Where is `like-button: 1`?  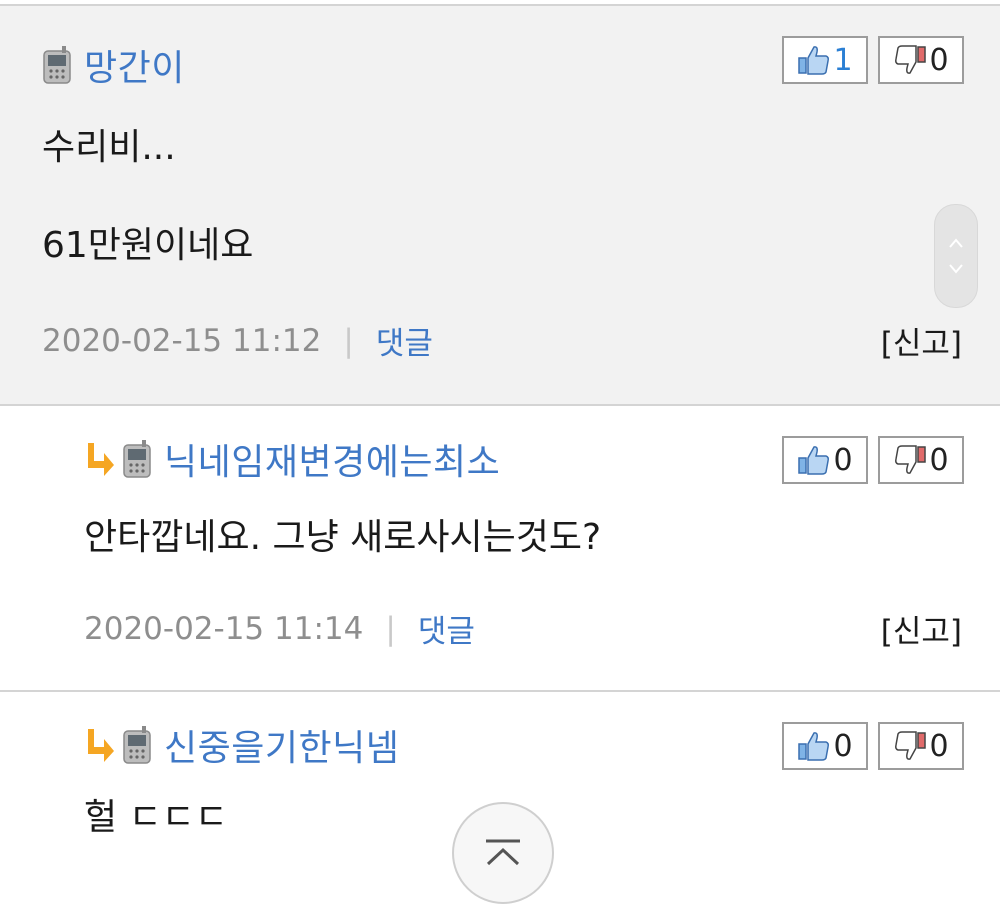
like-button: 1 is located at coordinates (825, 60).